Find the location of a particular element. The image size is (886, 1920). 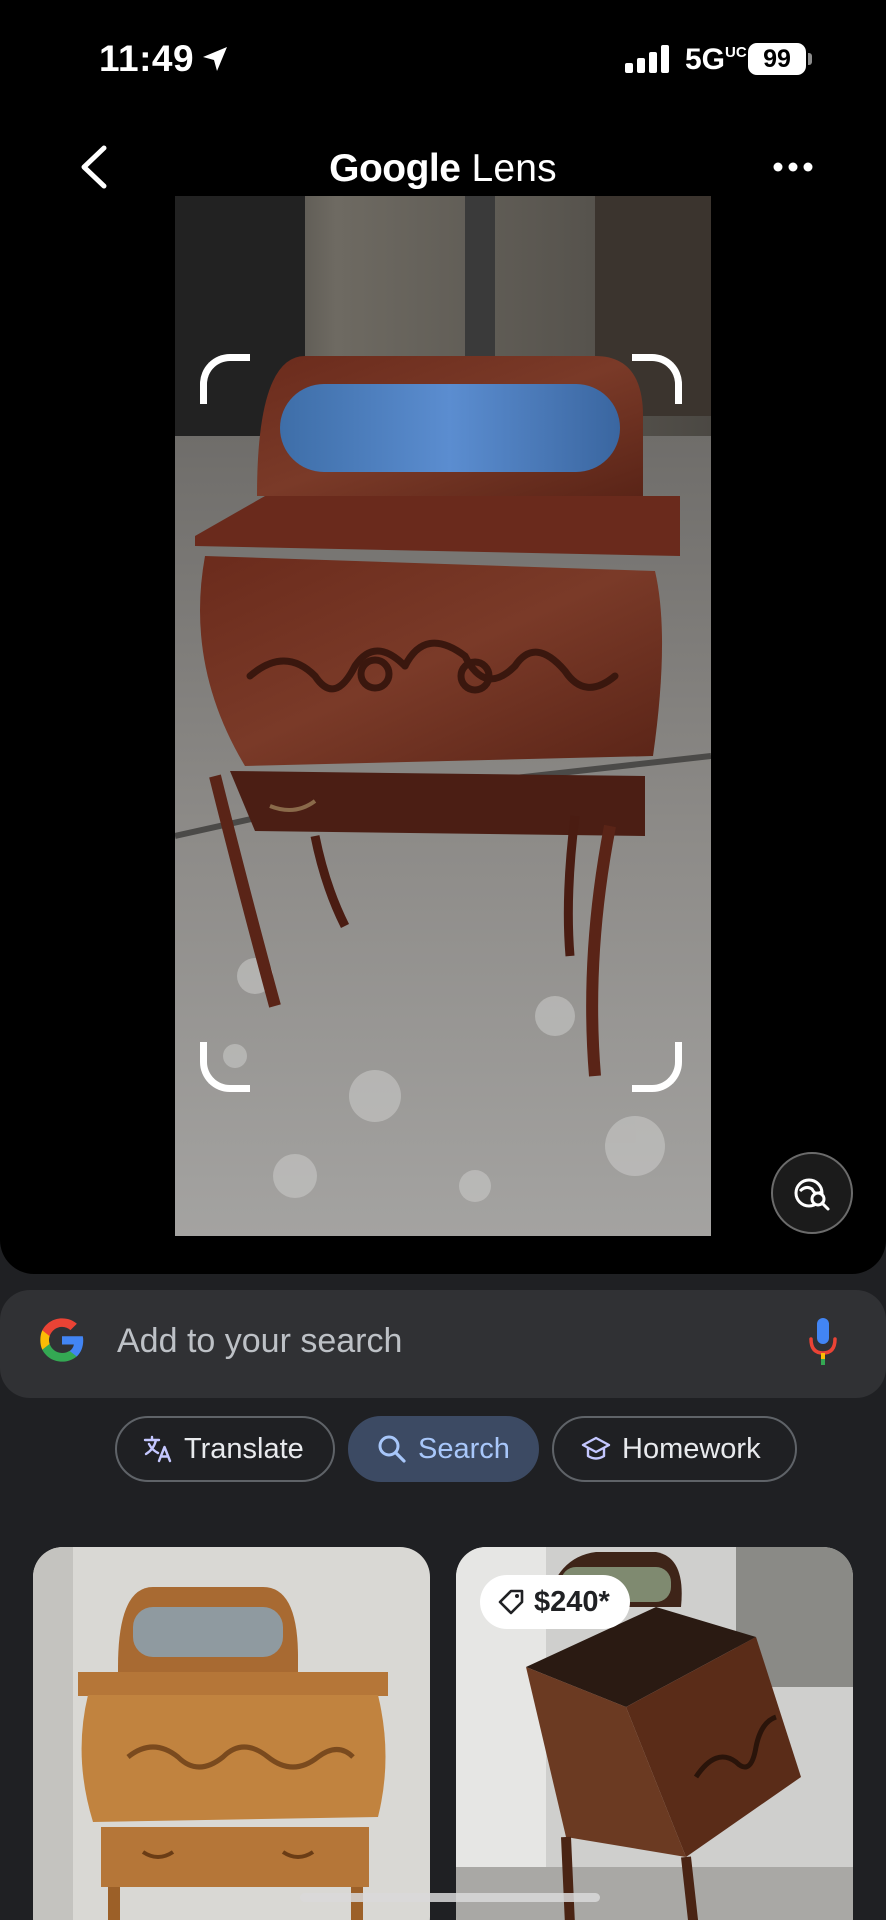

price-value: $240* is located at coordinates (572, 1601).